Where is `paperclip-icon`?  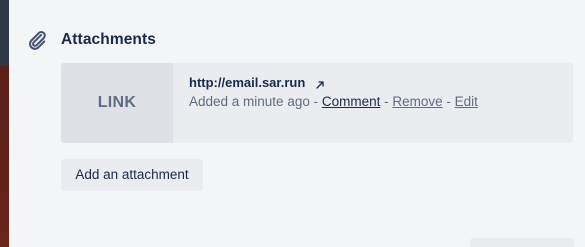 paperclip-icon is located at coordinates (37, 40).